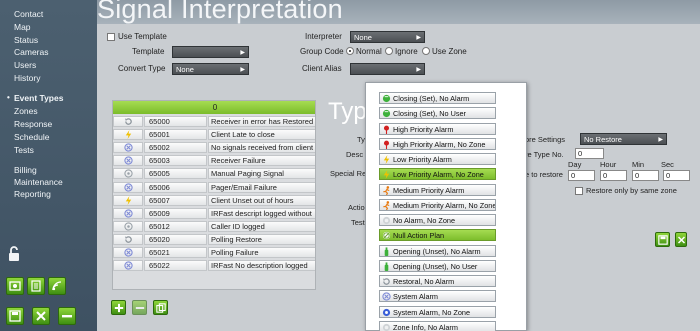 Image resolution: width=700 pixels, height=331 pixels. Describe the element at coordinates (160, 307) in the screenshot. I see `copy-button` at that location.